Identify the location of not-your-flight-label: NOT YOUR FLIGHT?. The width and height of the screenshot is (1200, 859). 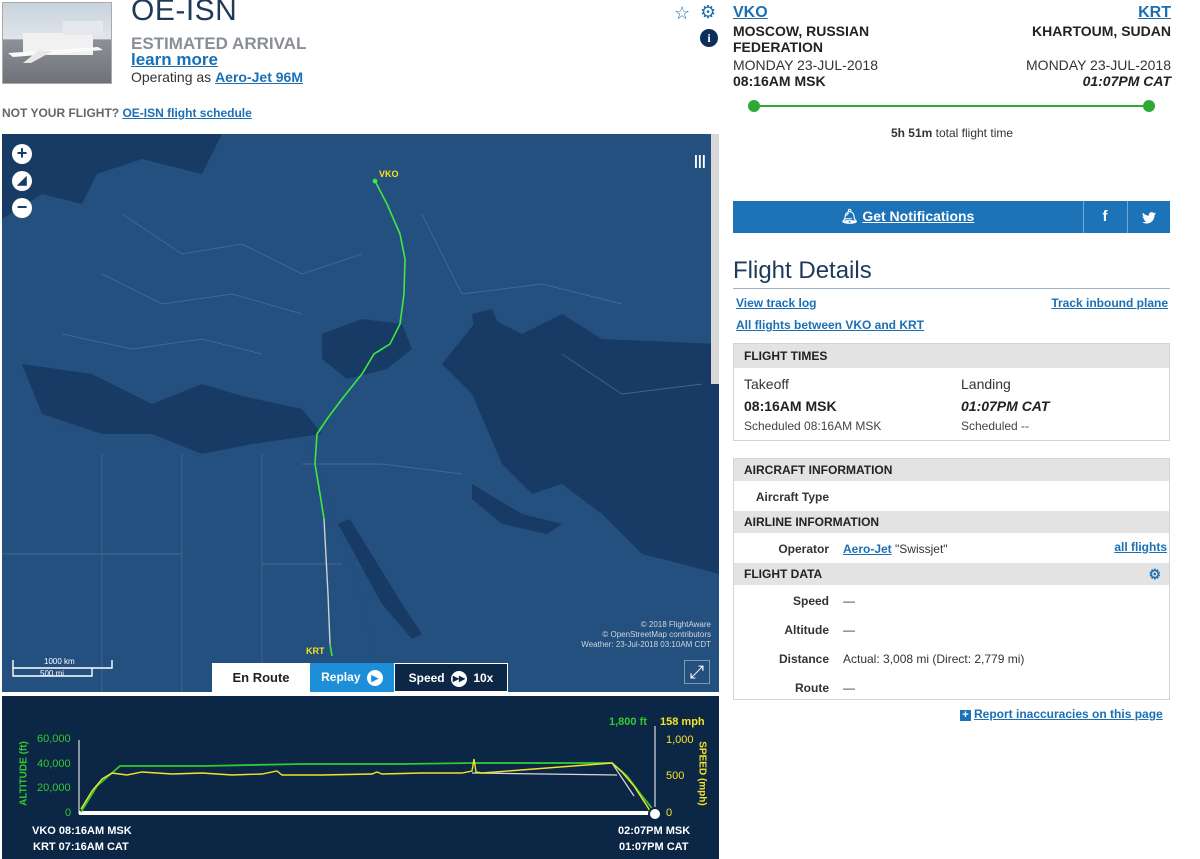
(61, 113).